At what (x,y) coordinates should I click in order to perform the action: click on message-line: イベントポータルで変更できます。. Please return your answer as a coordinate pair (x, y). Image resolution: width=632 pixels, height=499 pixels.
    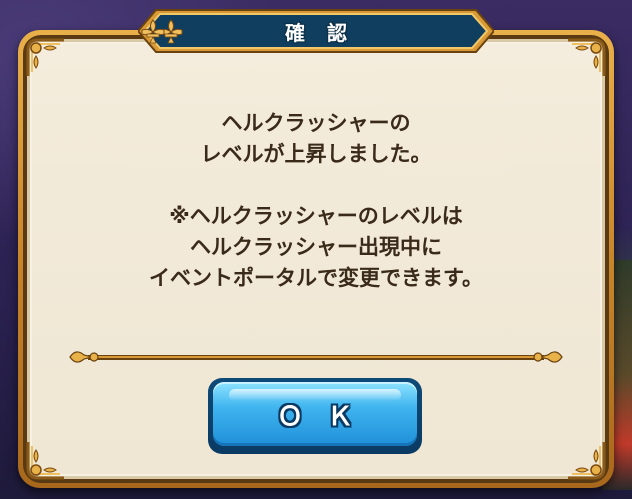
    Looking at the image, I should click on (316, 278).